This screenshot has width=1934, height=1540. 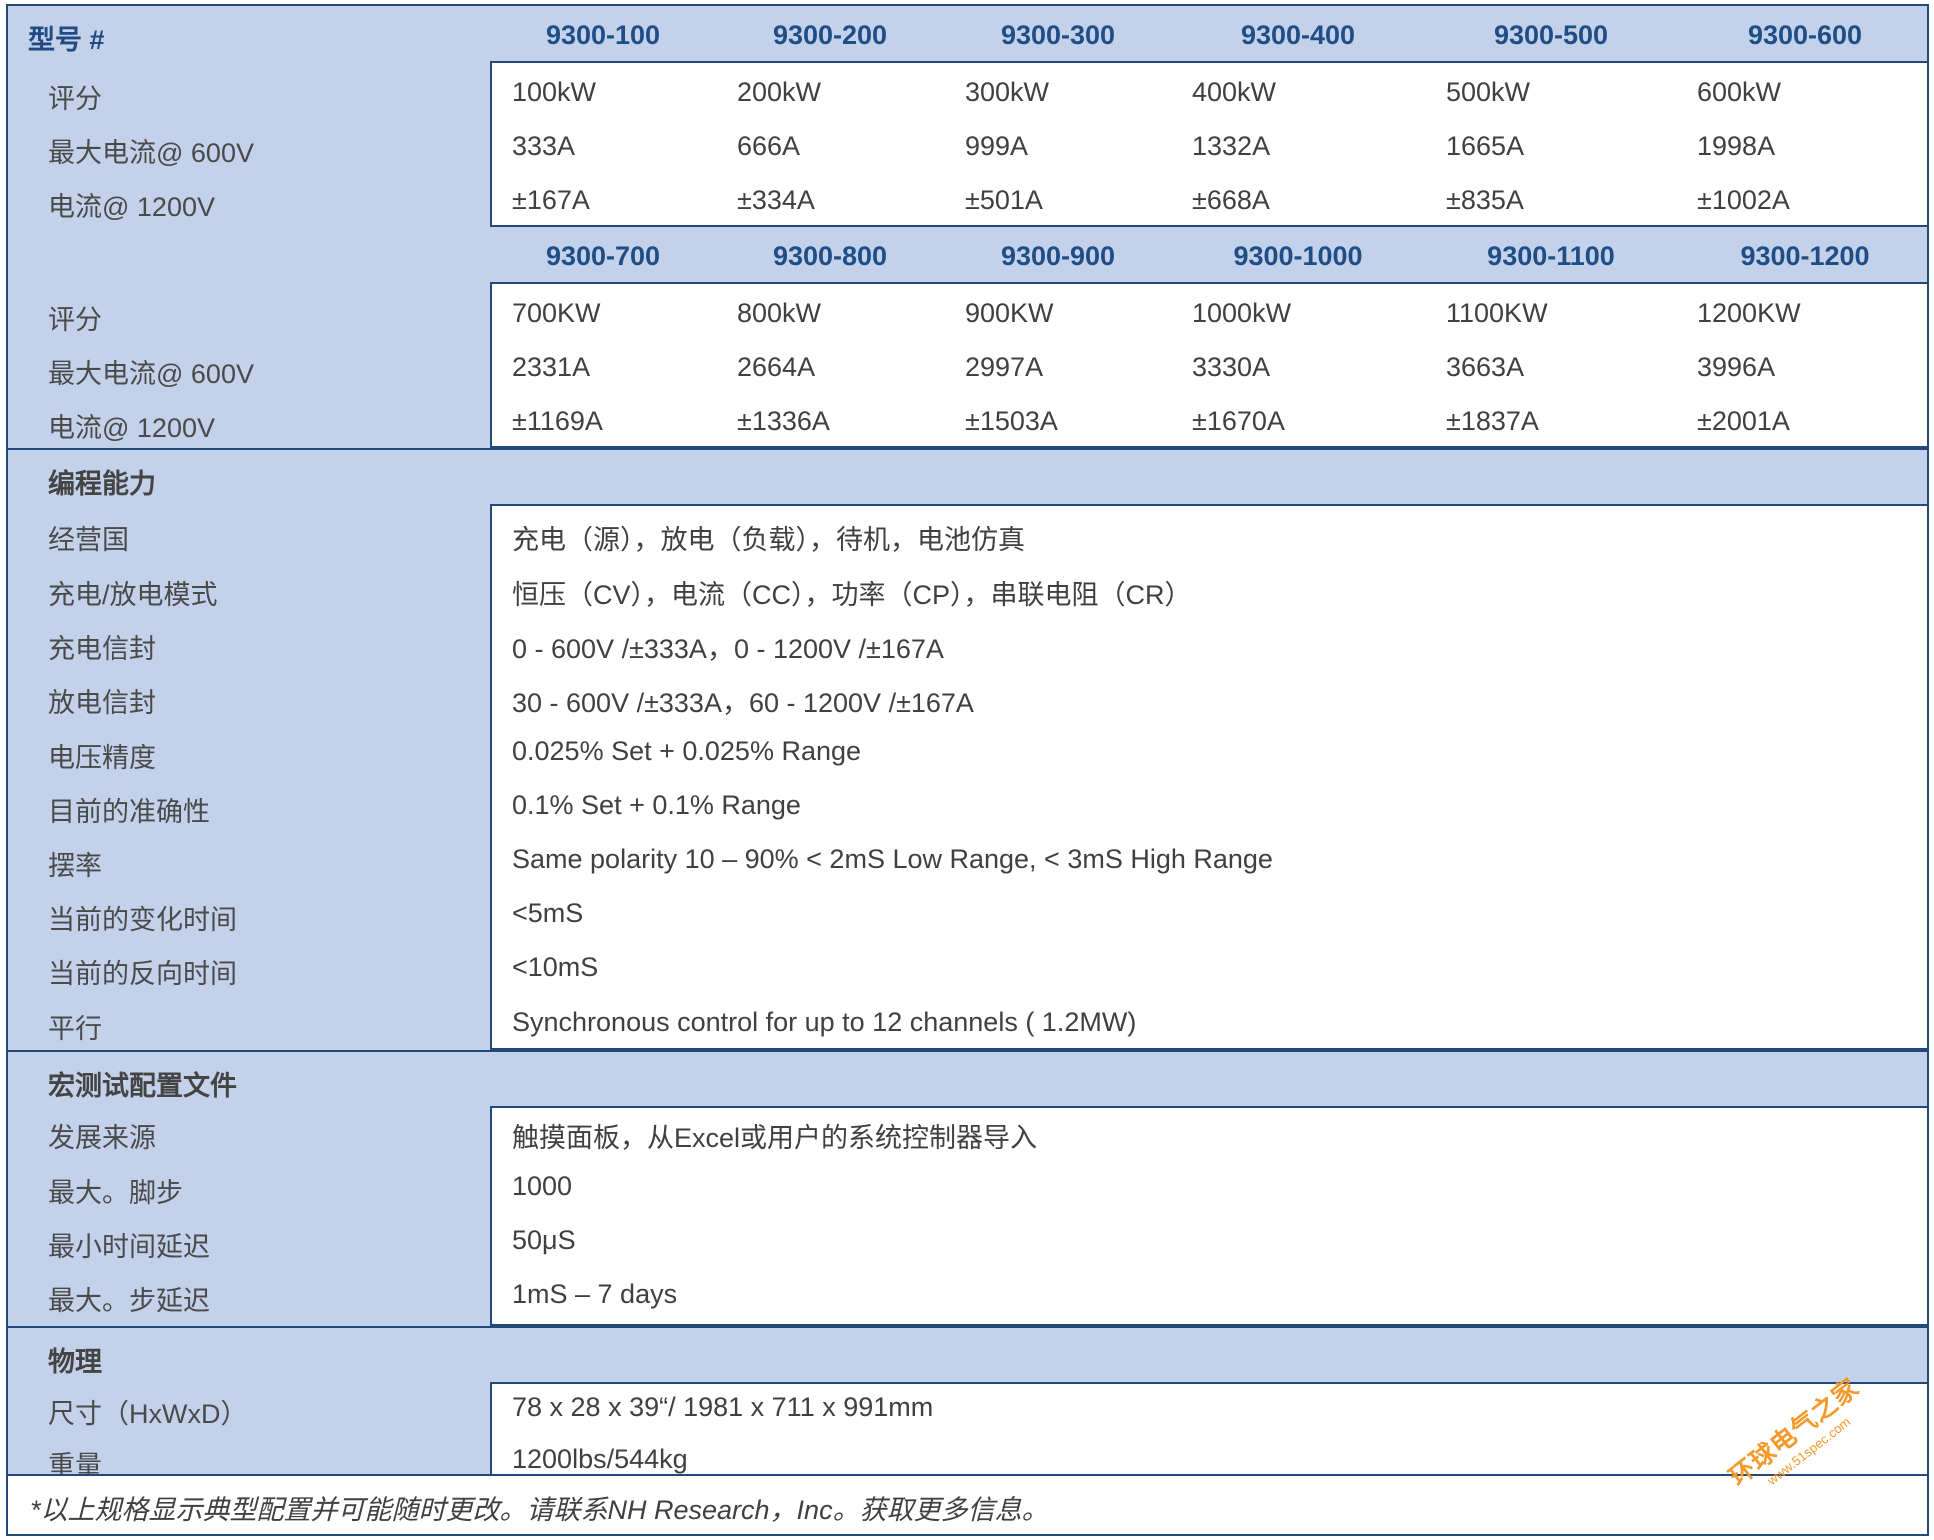 What do you see at coordinates (551, 367) in the screenshot?
I see `rating-value: 2331A` at bounding box center [551, 367].